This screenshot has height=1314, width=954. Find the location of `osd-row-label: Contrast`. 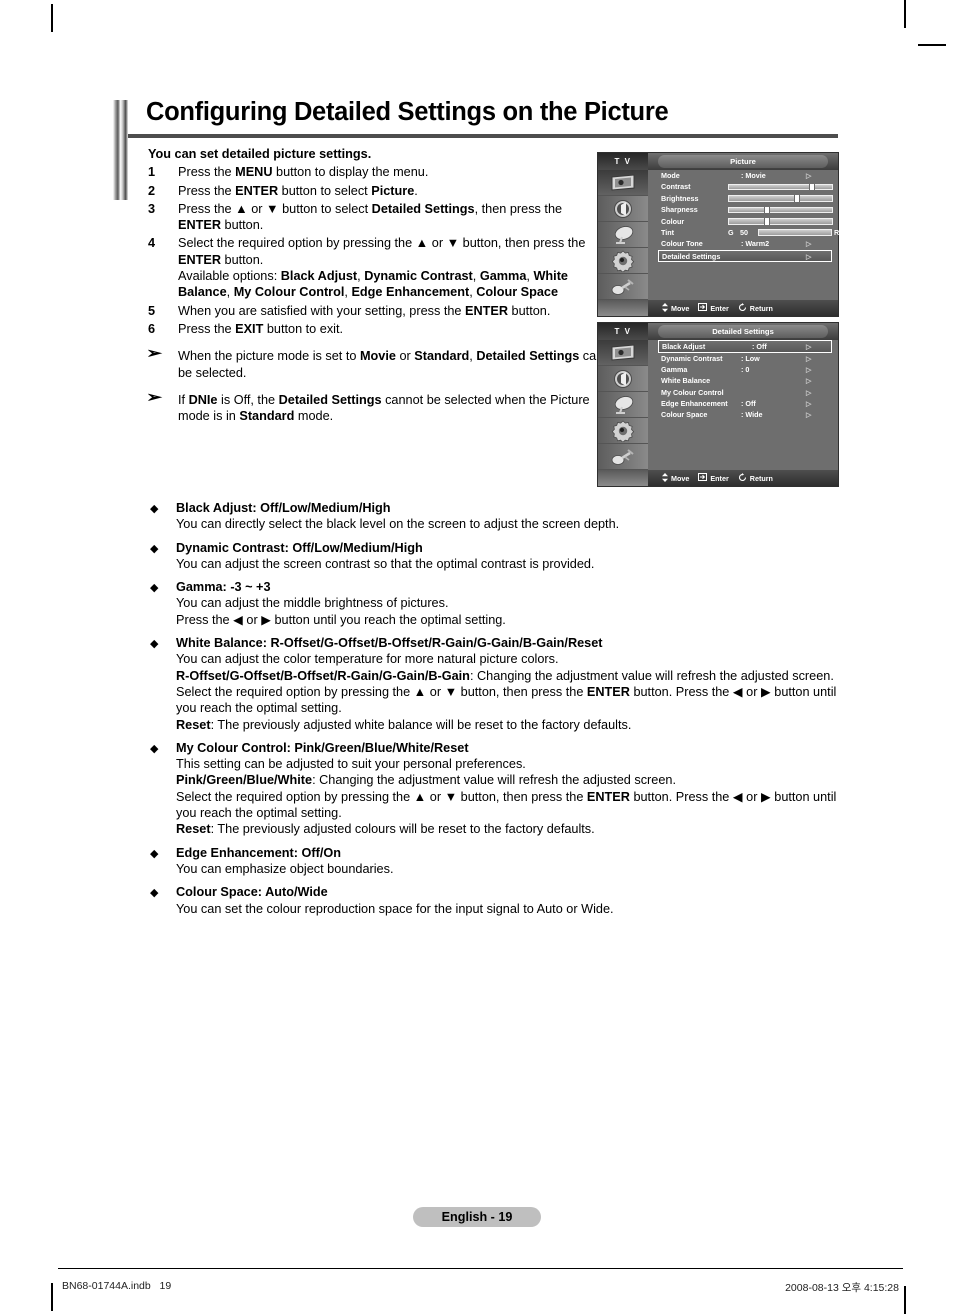

osd-row-label: Contrast is located at coordinates (676, 187).